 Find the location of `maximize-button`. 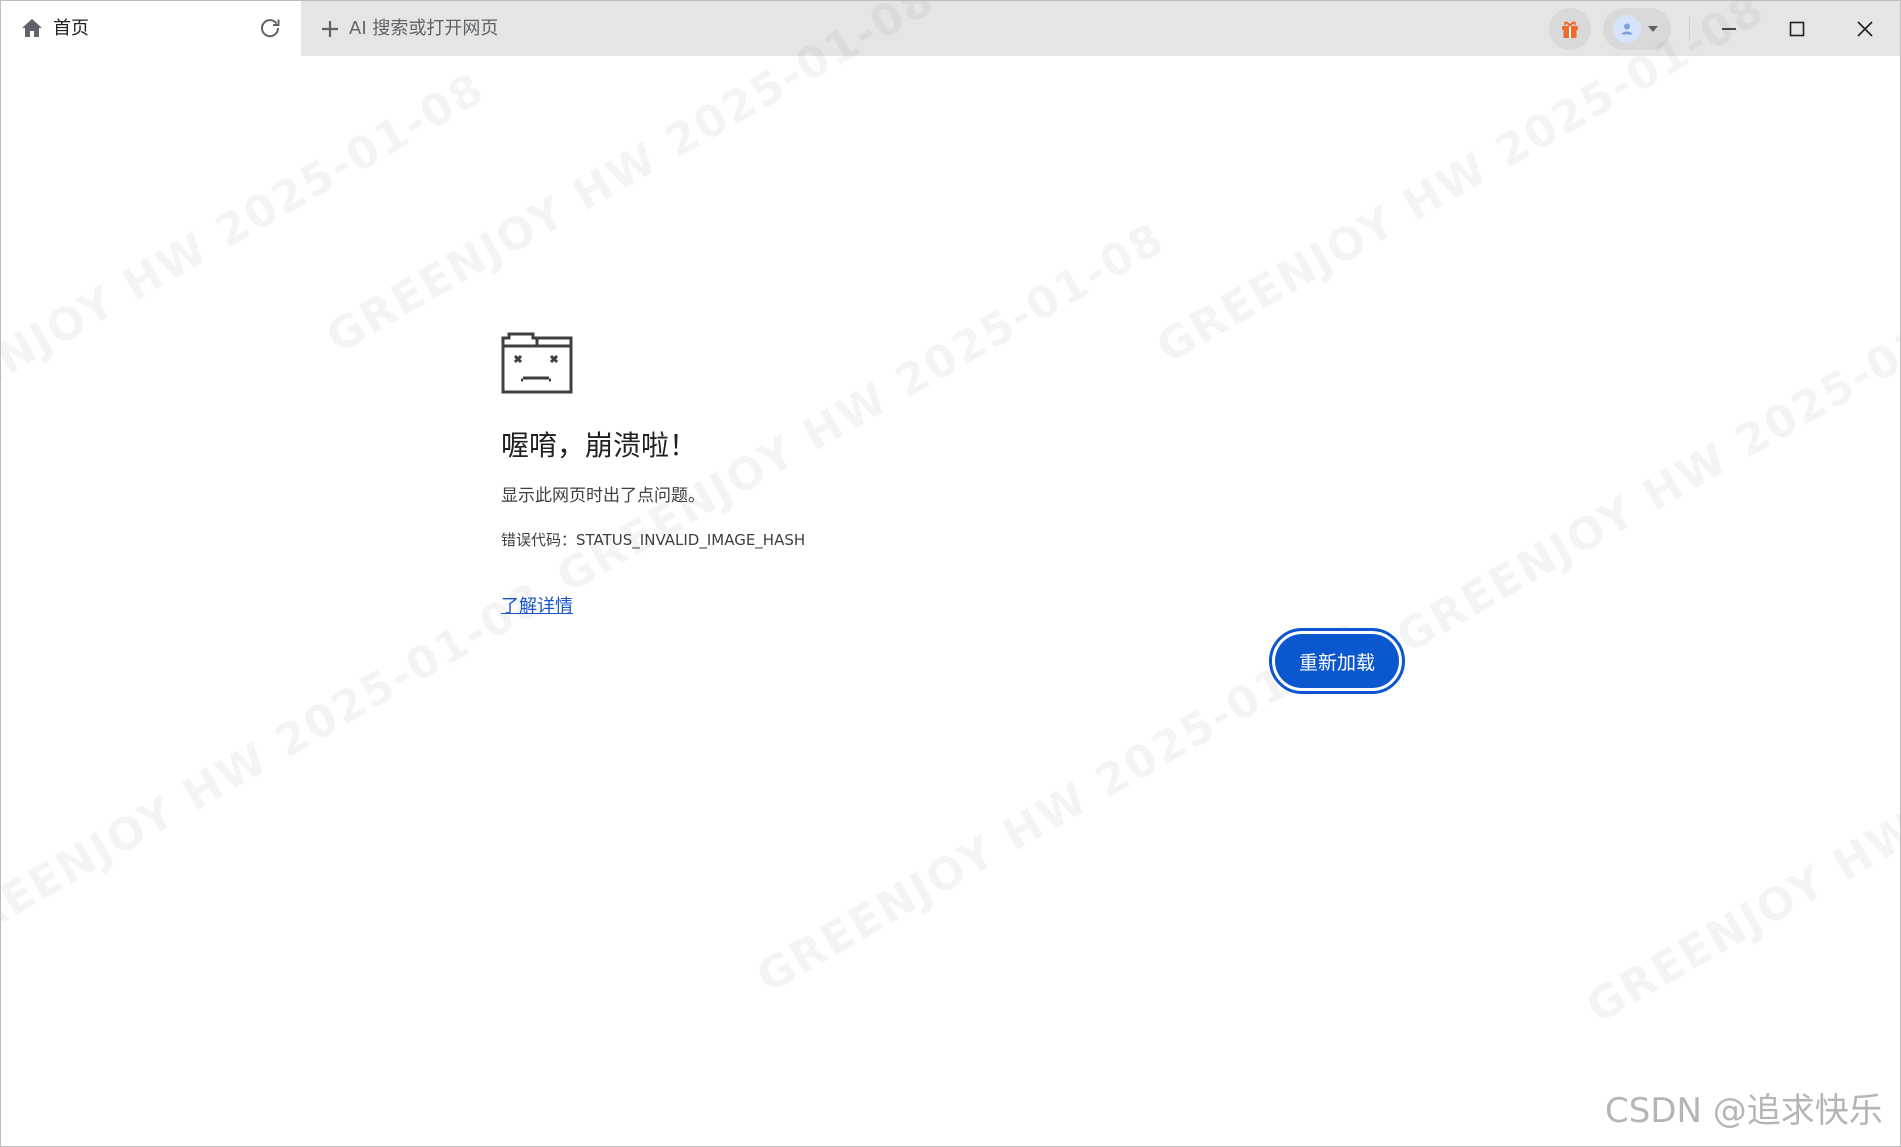

maximize-button is located at coordinates (1797, 28).